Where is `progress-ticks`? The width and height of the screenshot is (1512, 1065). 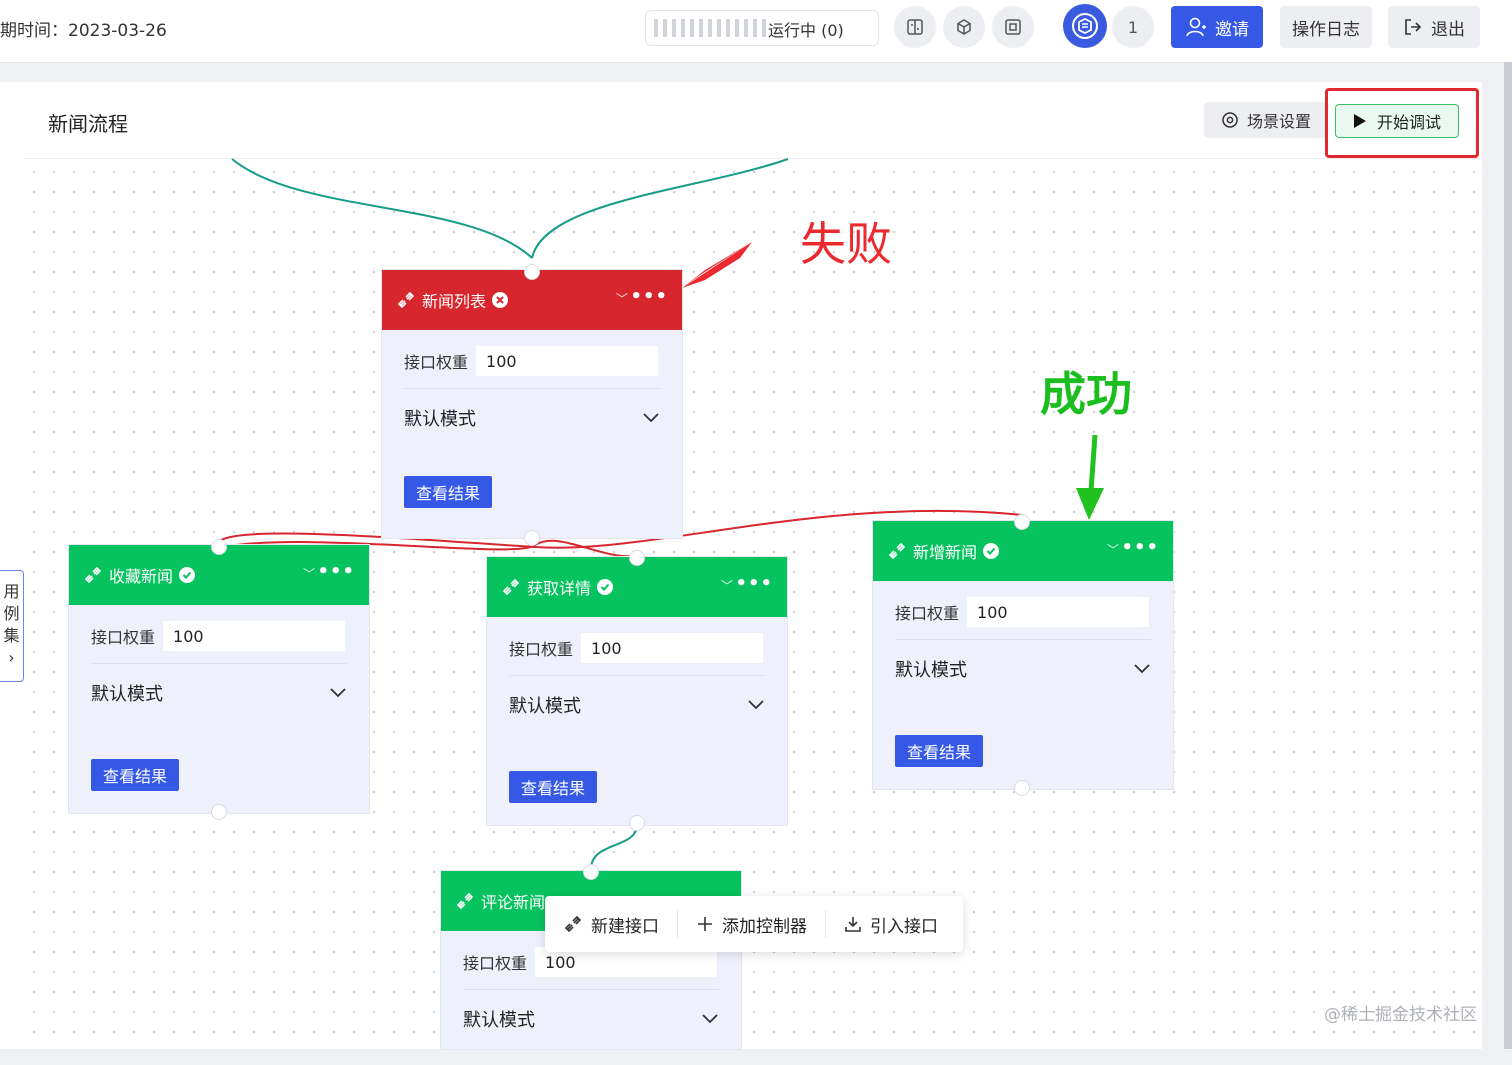 progress-ticks is located at coordinates (710, 28).